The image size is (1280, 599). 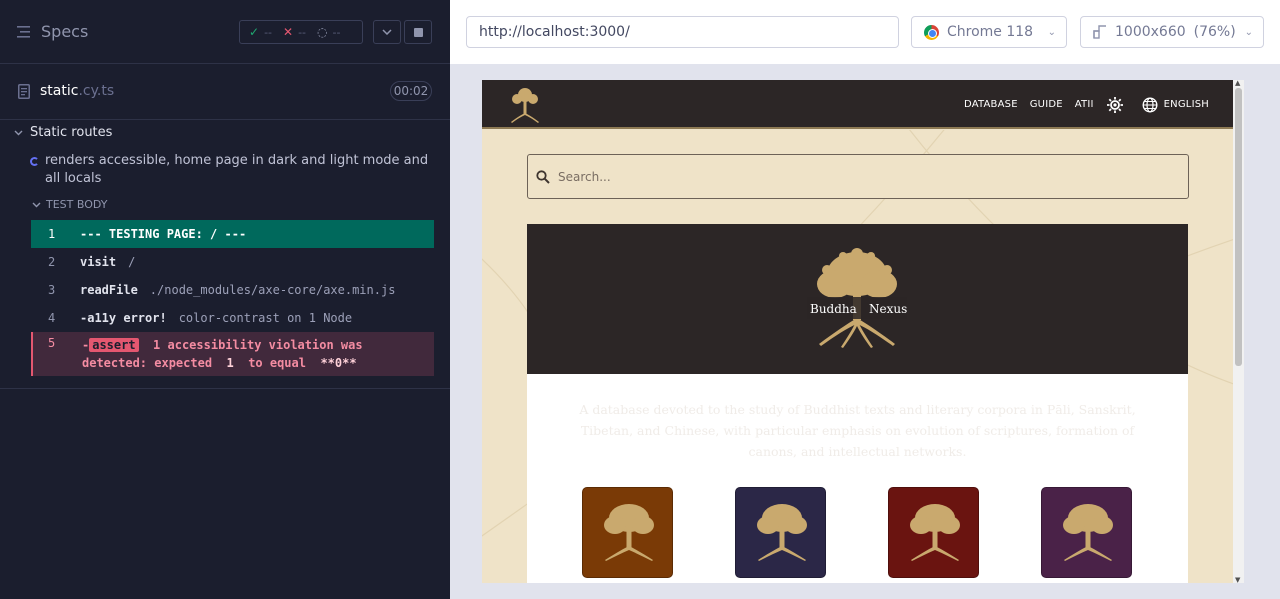 I want to click on collection-tile-tibetan, so click(x=933, y=532).